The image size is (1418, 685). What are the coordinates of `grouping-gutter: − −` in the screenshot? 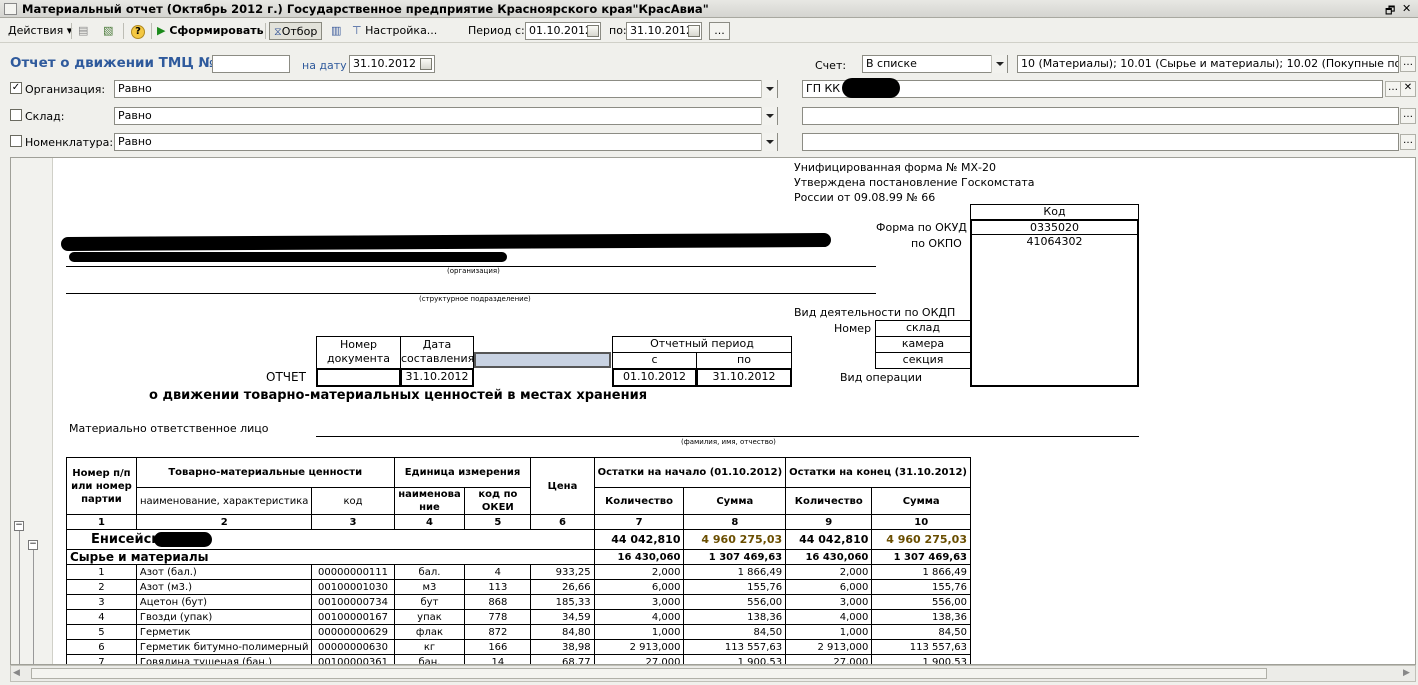 It's located at (32, 411).